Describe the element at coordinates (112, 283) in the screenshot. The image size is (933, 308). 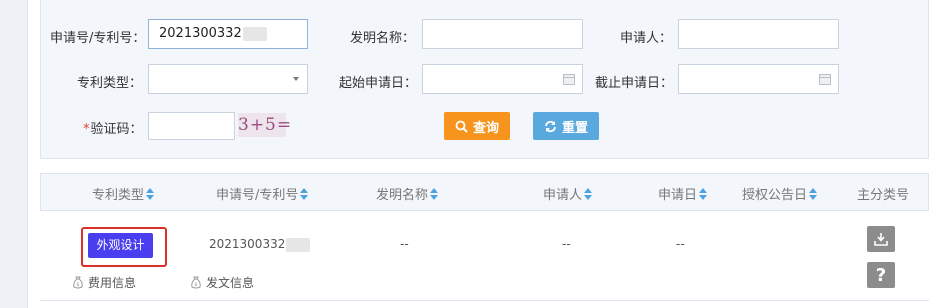
I see `fee-info-label: 费用信息` at that location.